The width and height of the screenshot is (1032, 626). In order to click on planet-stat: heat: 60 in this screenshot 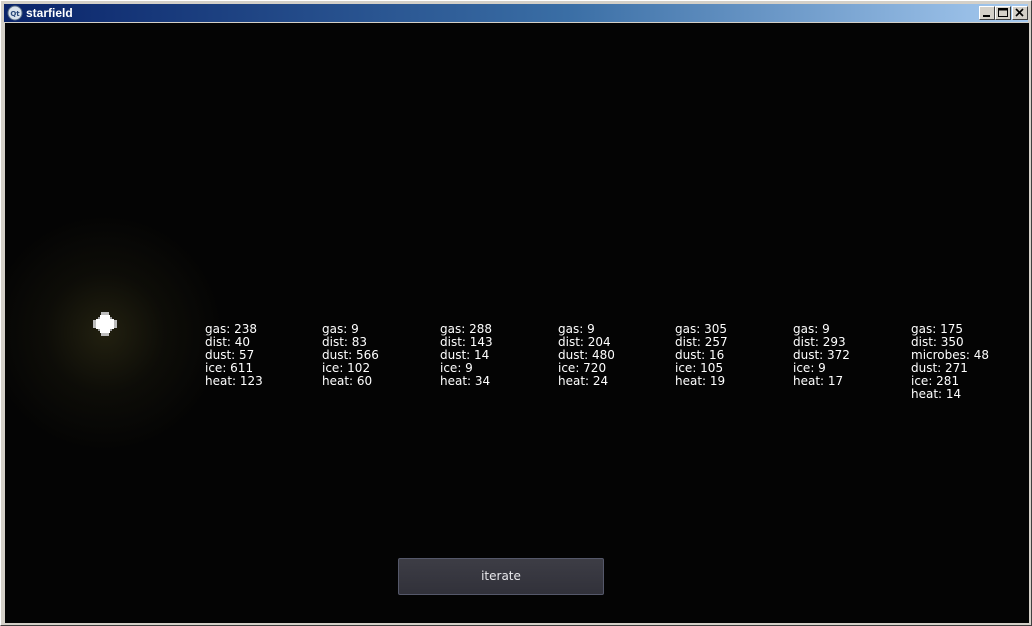, I will do `click(347, 381)`.